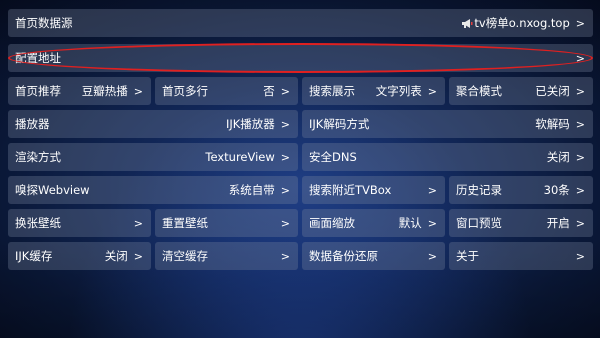  What do you see at coordinates (332, 91) in the screenshot?
I see `search-display-label: 搜索展示` at bounding box center [332, 91].